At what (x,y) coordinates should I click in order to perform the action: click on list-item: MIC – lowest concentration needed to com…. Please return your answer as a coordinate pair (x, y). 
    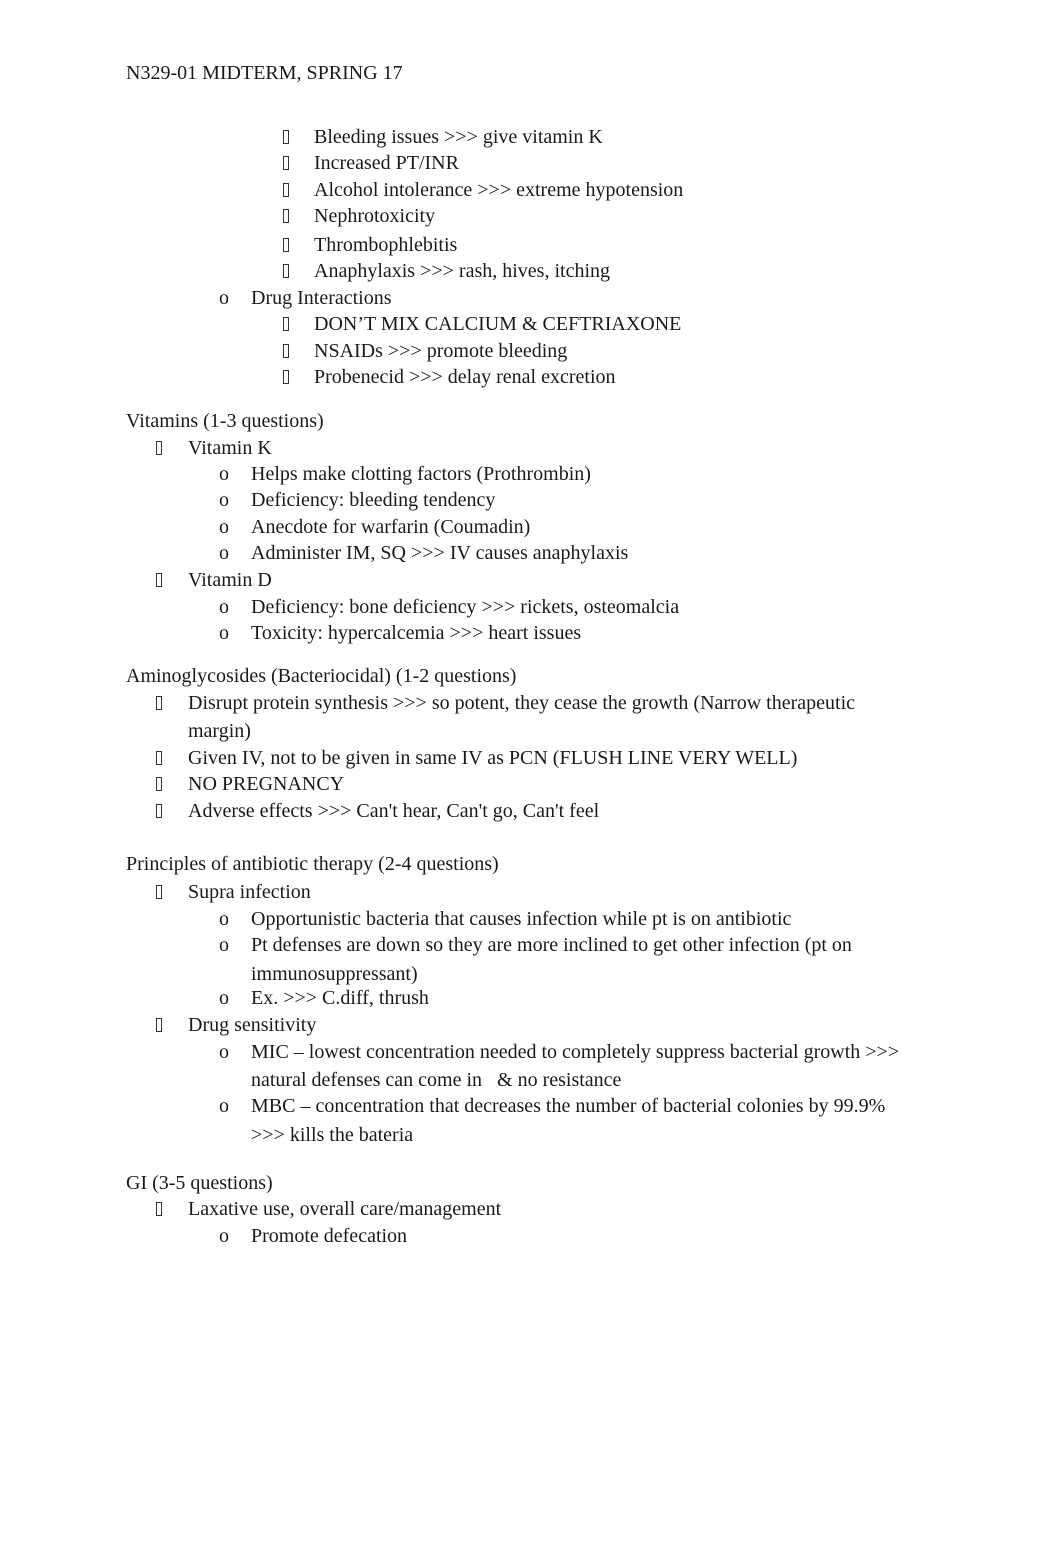
    Looking at the image, I should click on (575, 1052).